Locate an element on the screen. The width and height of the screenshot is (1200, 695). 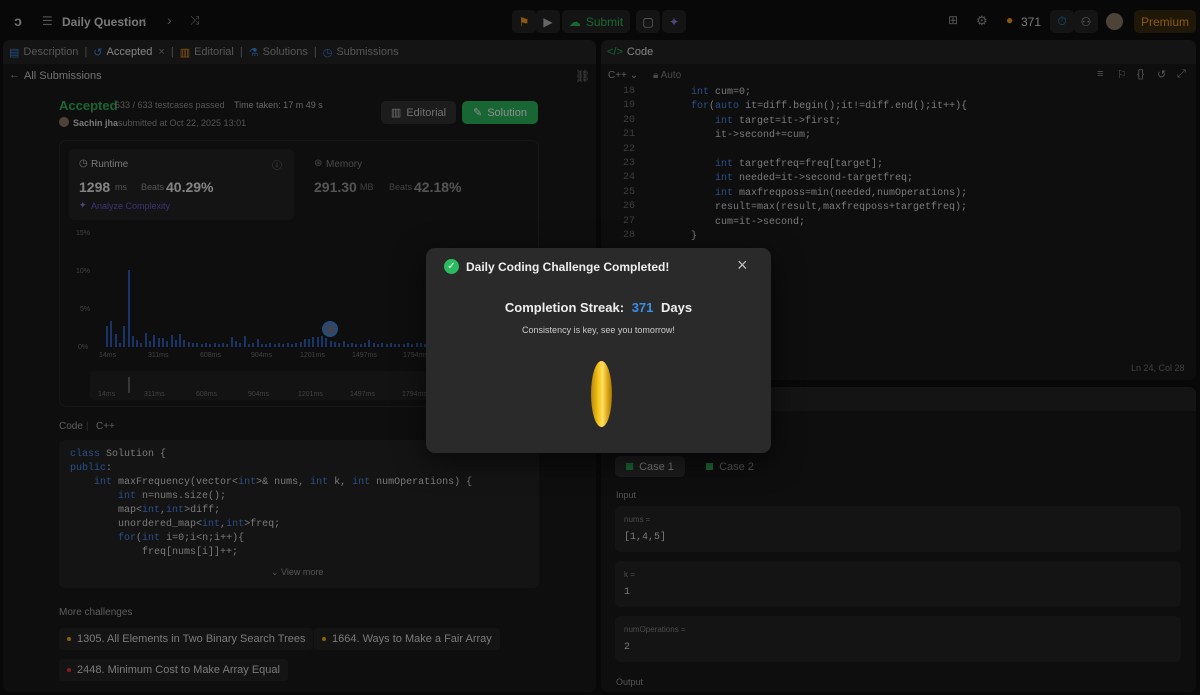
streak-unit: Days is located at coordinates (677, 307).